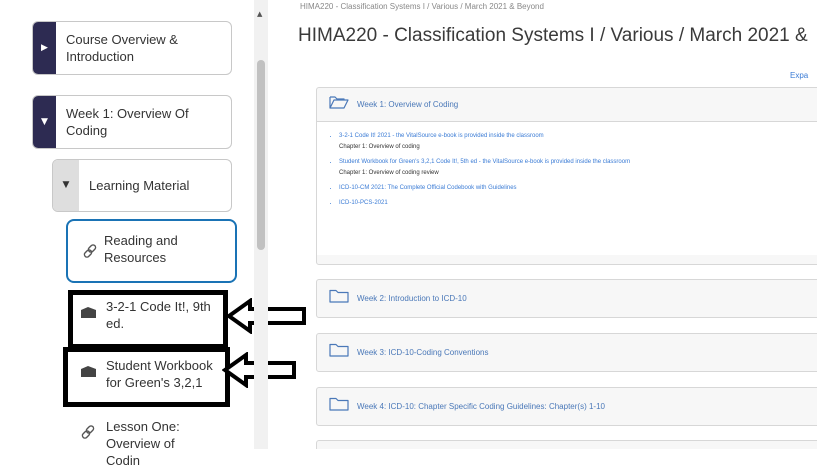 The height and width of the screenshot is (469, 817). Describe the element at coordinates (389, 173) in the screenshot. I see `resource-description: Chapter 1: Overview of coding review` at that location.